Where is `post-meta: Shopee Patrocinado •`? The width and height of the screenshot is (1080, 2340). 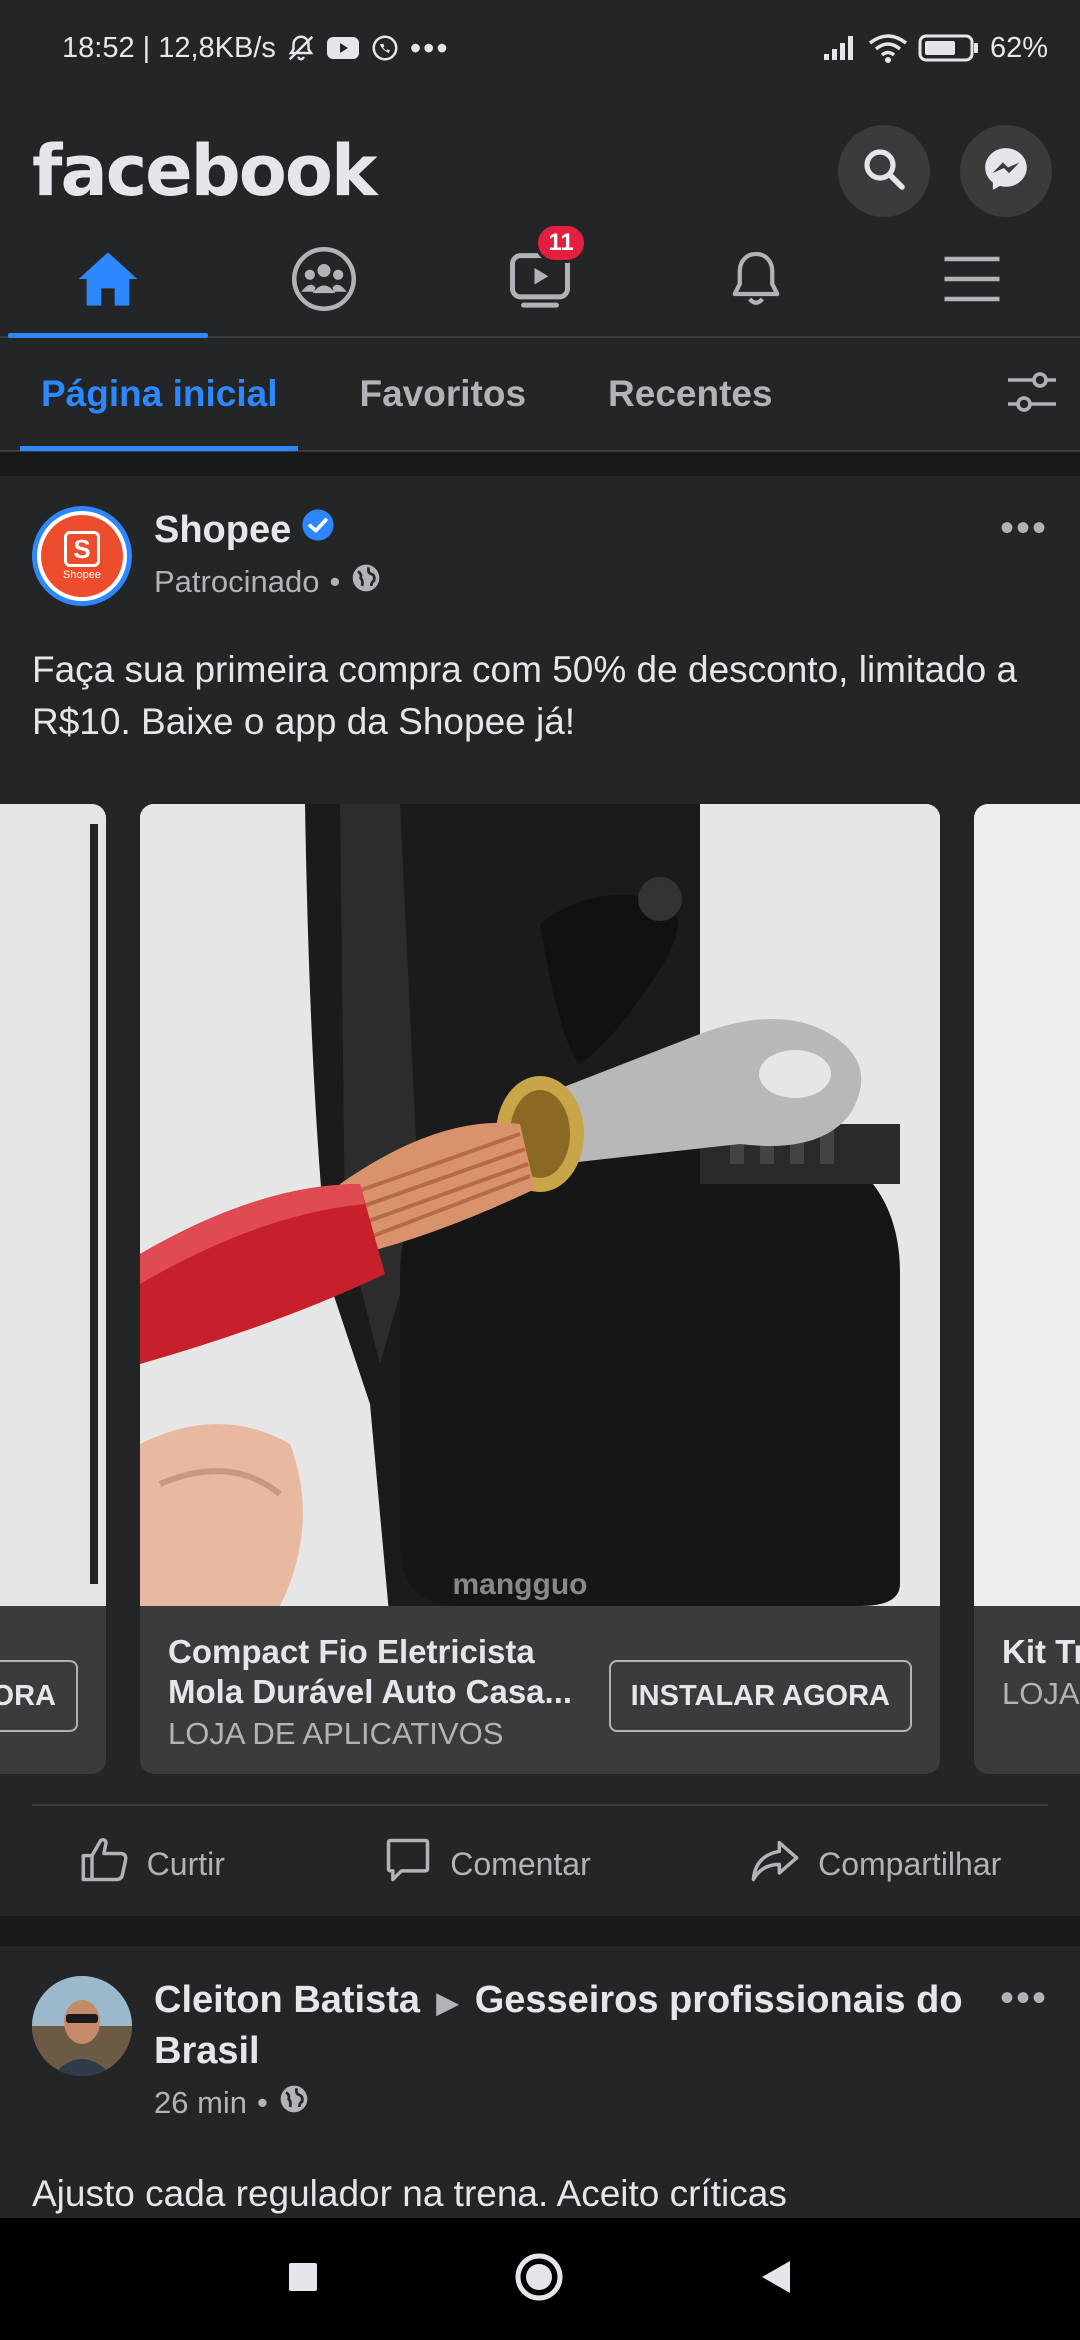 post-meta: Shopee Patrocinado • is located at coordinates (601, 556).